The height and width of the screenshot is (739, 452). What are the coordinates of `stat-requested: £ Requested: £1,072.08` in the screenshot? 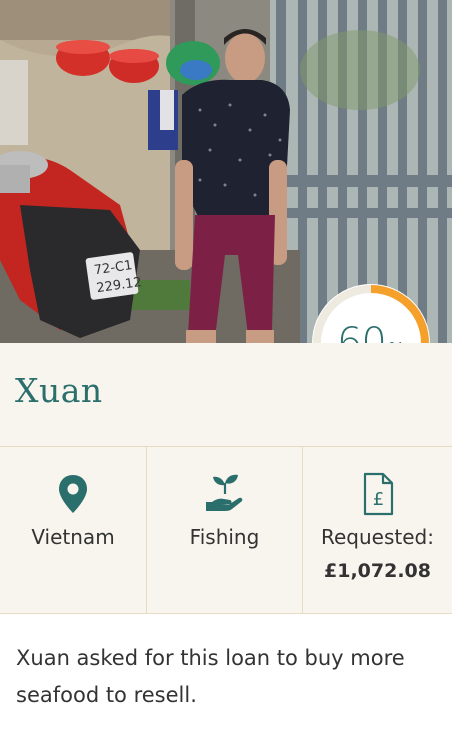 It's located at (377, 530).